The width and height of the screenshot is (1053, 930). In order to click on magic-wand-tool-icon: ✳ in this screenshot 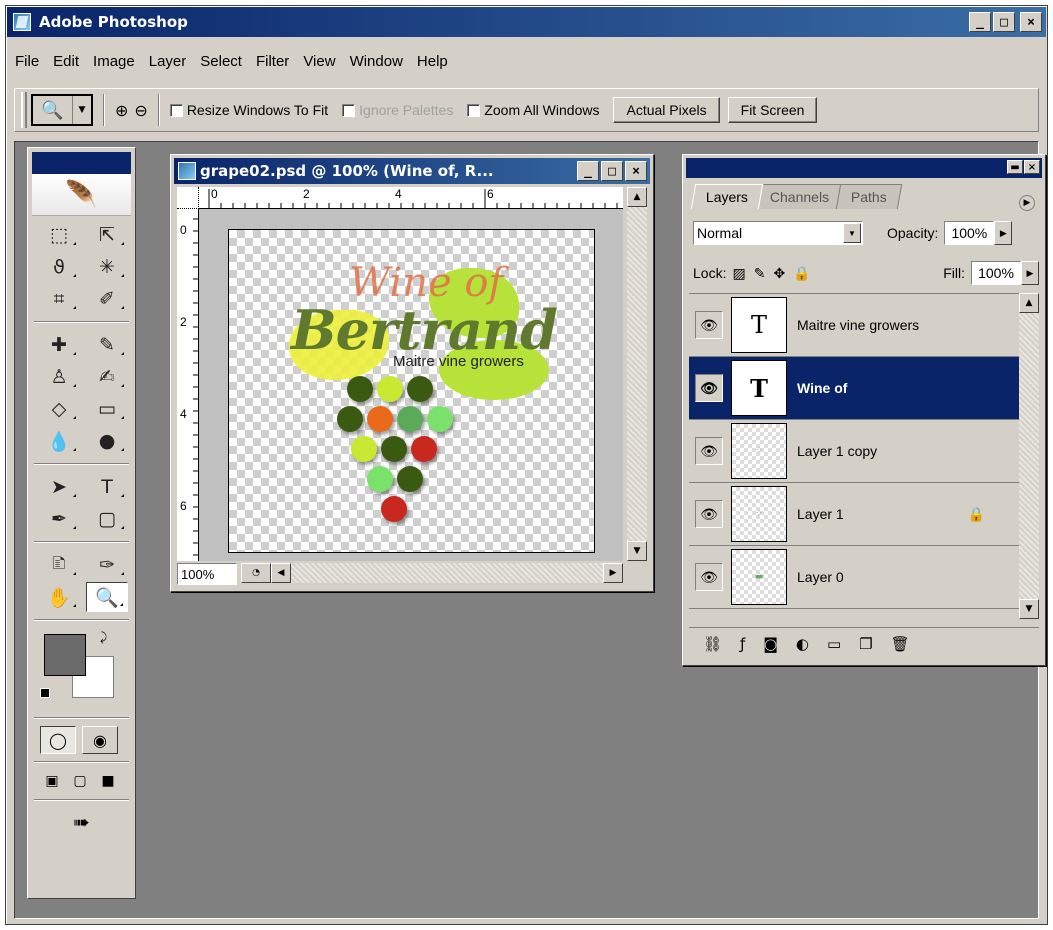, I will do `click(107, 267)`.